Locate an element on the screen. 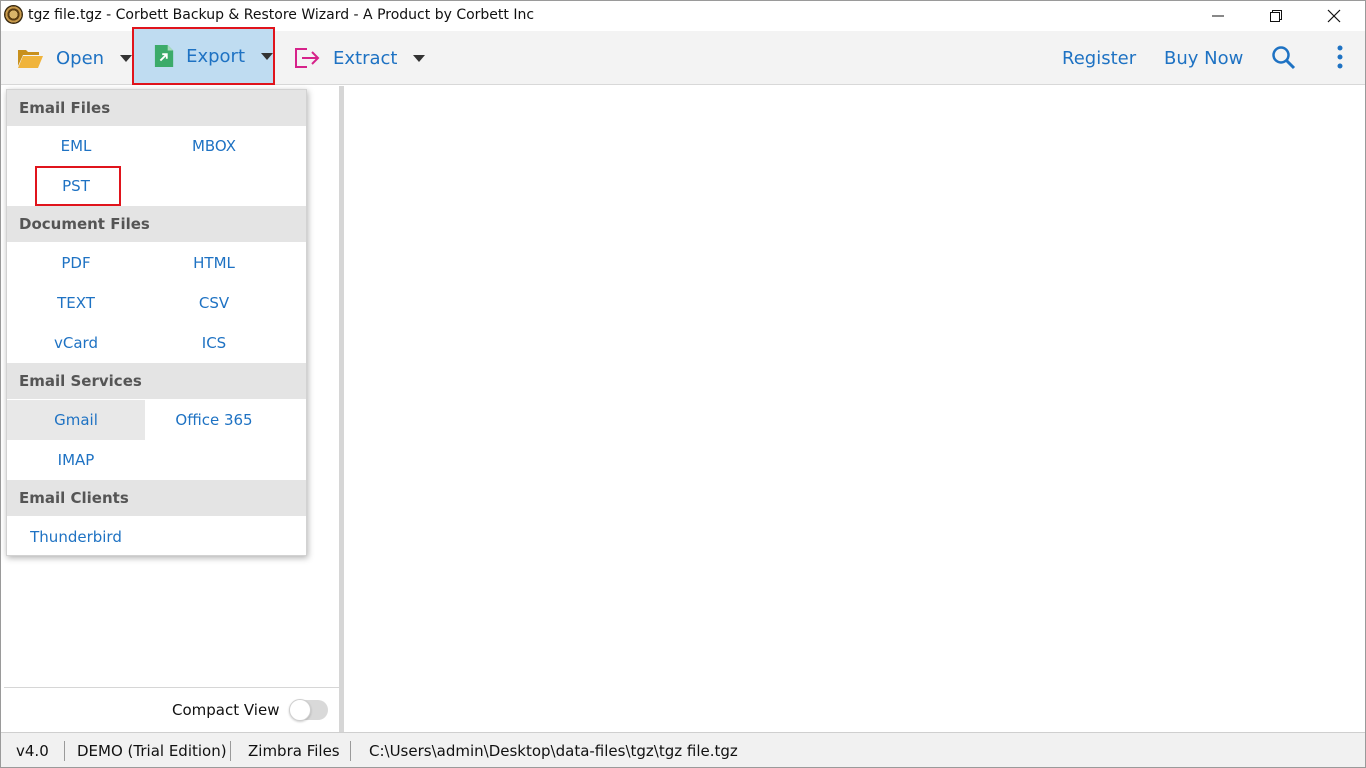 The width and height of the screenshot is (1366, 768). export-mbox-option: MBOX is located at coordinates (214, 146).